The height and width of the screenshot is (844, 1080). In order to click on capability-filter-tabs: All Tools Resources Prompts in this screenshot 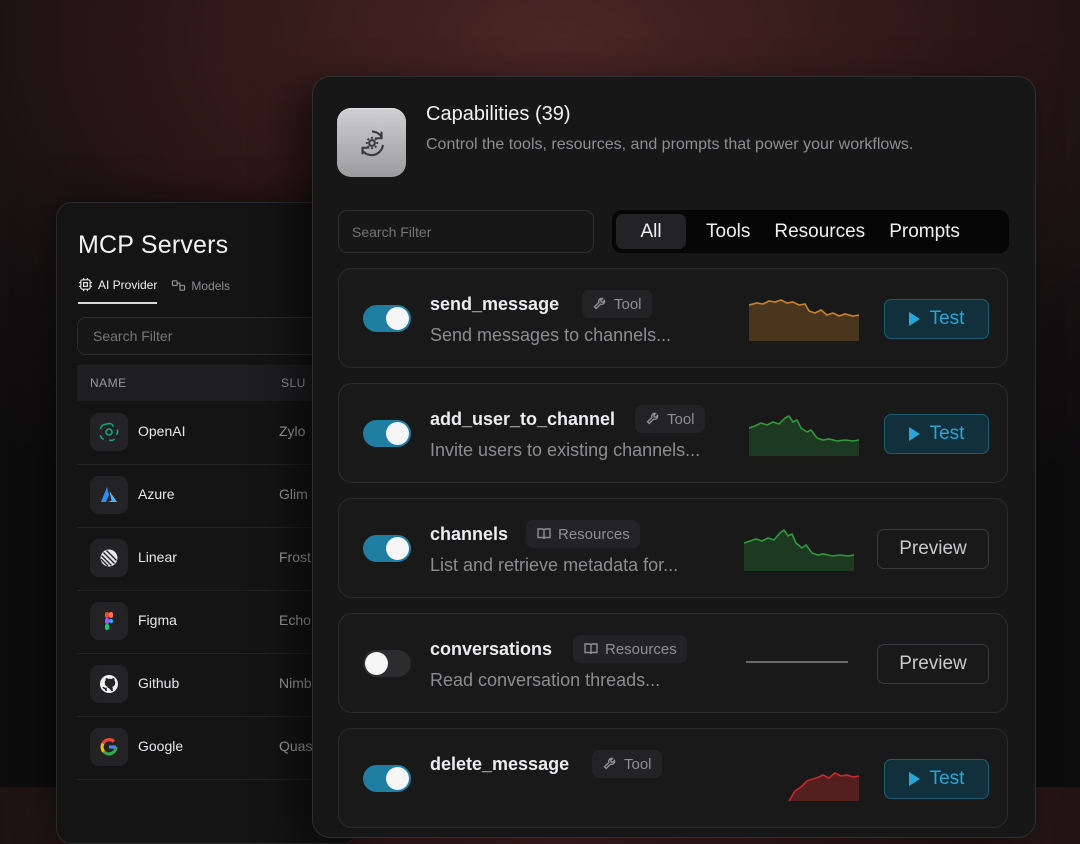, I will do `click(810, 231)`.